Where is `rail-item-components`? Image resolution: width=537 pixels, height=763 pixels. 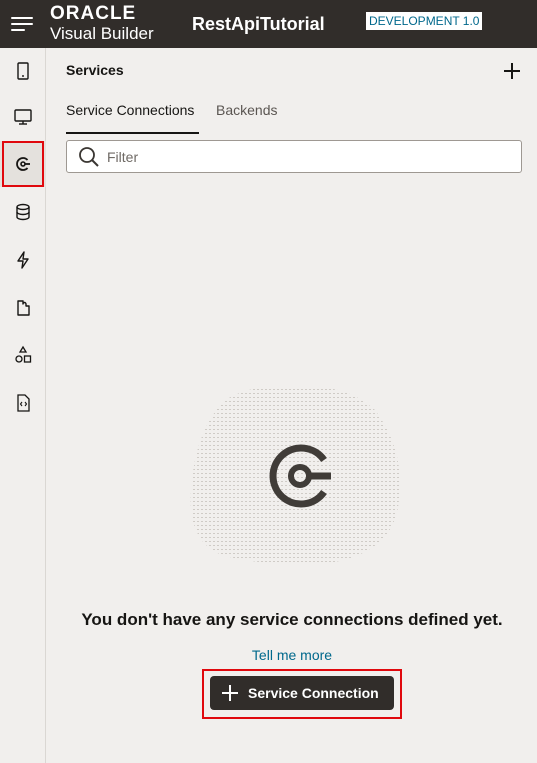 rail-item-components is located at coordinates (23, 308).